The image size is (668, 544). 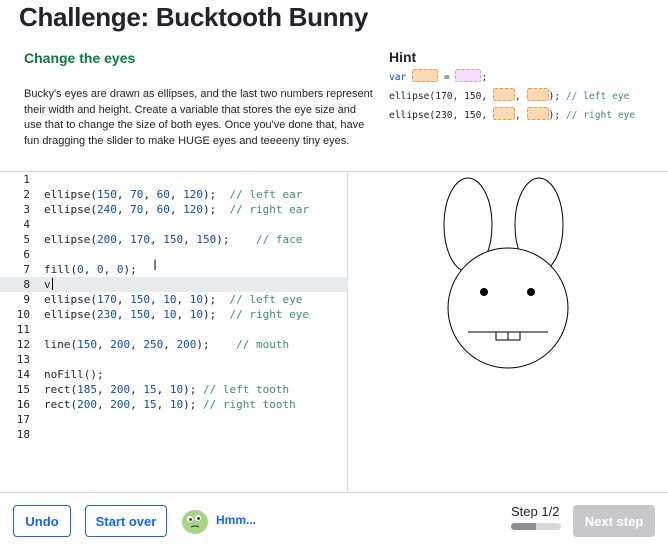 I want to click on code-text: noFill();, so click(x=74, y=374).